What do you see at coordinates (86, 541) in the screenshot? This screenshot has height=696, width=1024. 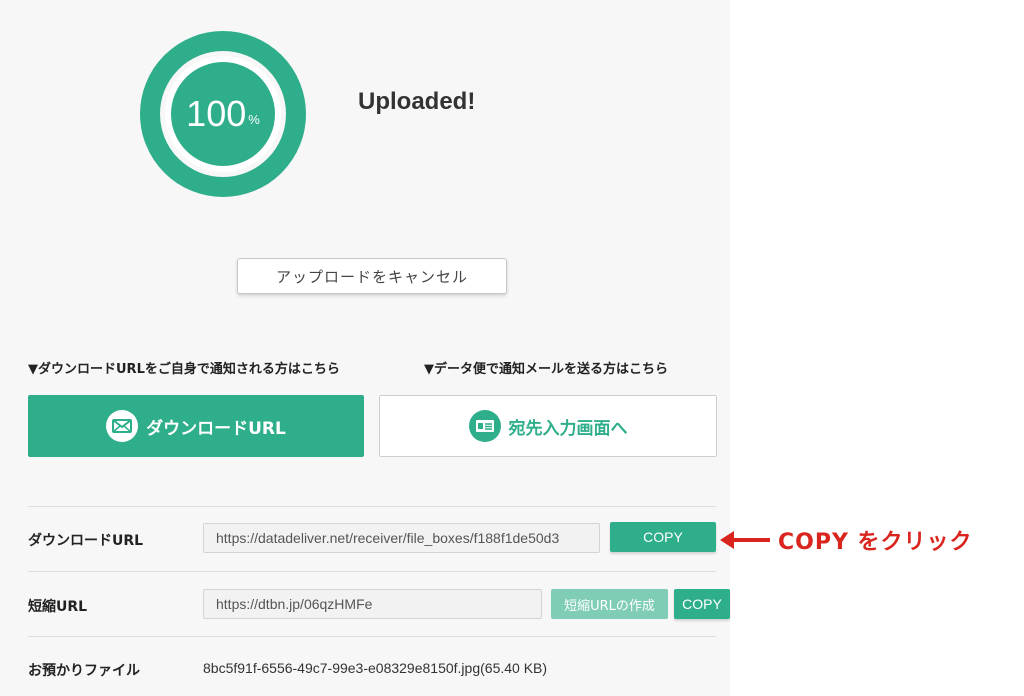 I see `download-url-label: ダウンロードURL` at bounding box center [86, 541].